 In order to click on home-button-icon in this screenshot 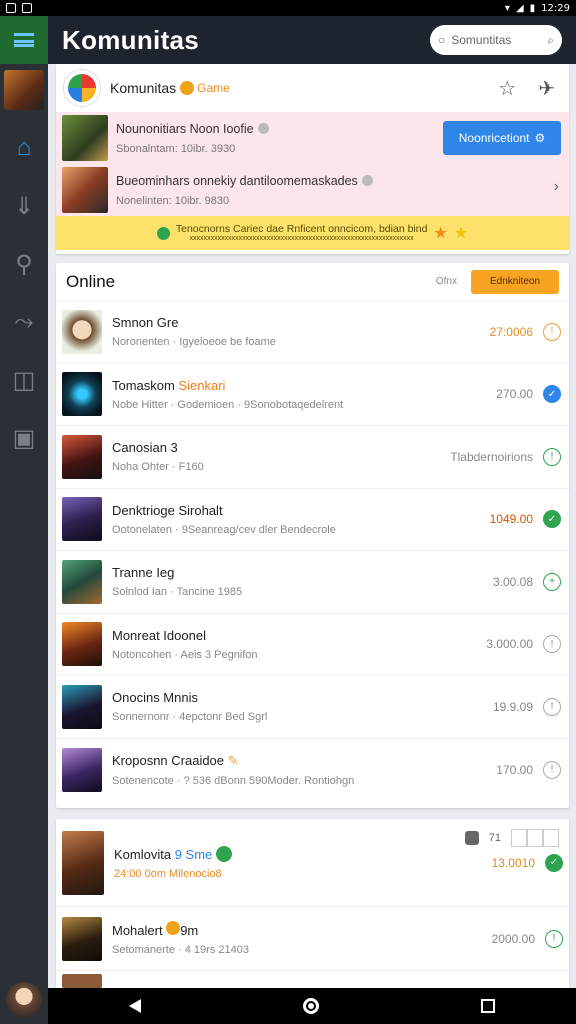, I will do `click(311, 1006)`.